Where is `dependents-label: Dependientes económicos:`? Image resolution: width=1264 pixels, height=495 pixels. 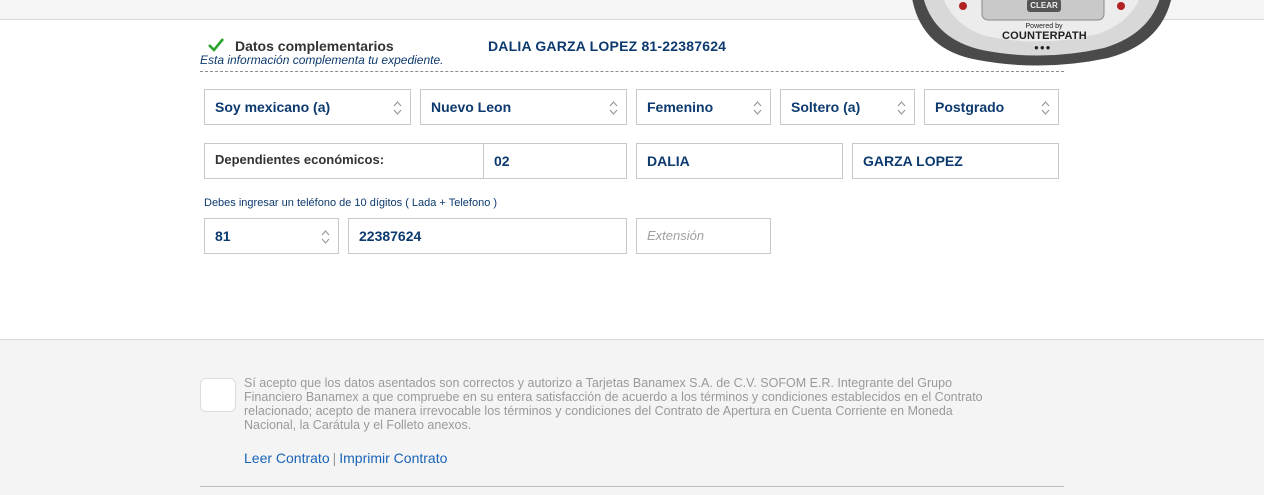
dependents-label: Dependientes económicos: is located at coordinates (344, 161).